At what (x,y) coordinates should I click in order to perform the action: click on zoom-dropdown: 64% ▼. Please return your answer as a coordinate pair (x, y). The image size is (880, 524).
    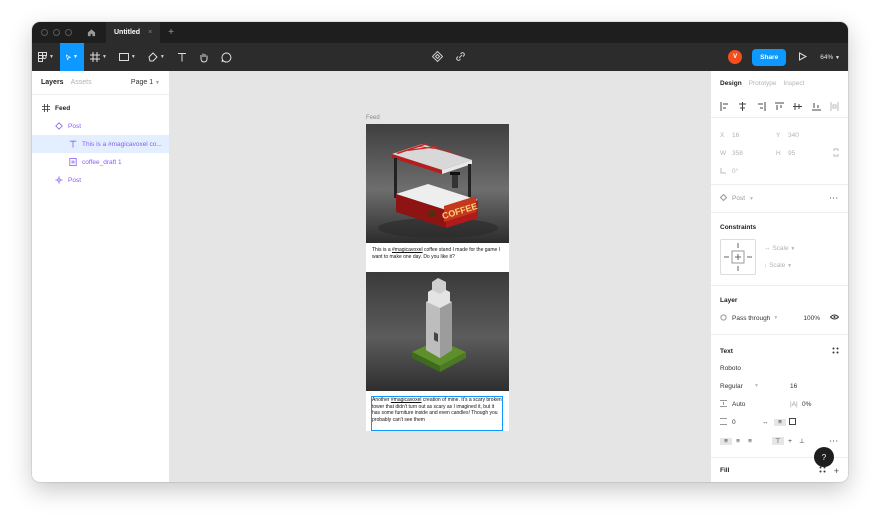
    Looking at the image, I should click on (830, 57).